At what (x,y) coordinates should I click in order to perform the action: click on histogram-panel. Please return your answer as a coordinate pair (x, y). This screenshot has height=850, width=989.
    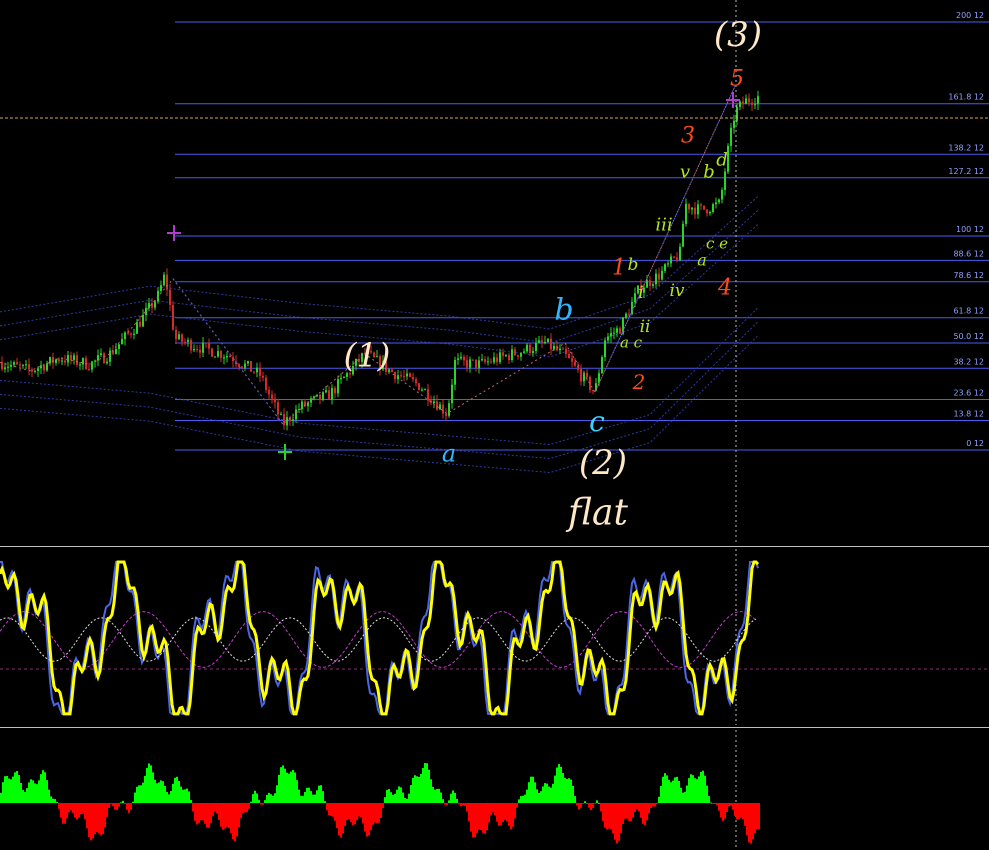
    Looking at the image, I should click on (494, 790).